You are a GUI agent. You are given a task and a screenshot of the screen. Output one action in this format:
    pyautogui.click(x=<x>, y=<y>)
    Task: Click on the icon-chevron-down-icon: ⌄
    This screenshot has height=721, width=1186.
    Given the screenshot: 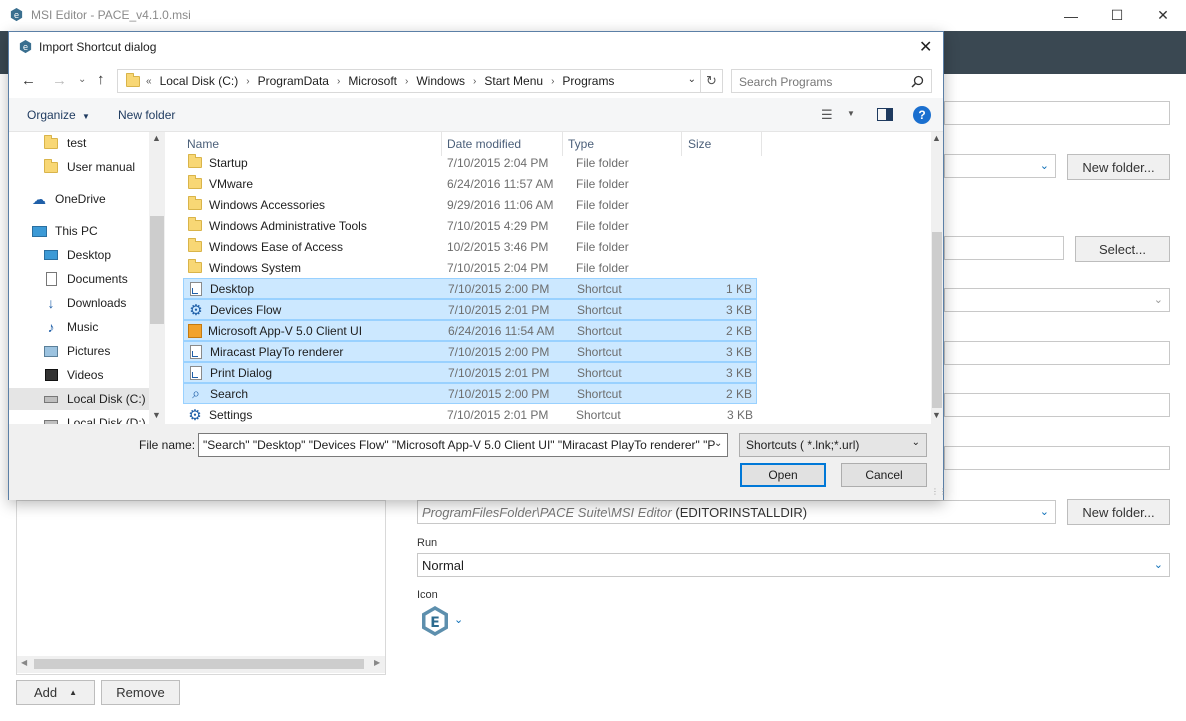 What is the action you would take?
    pyautogui.click(x=458, y=619)
    